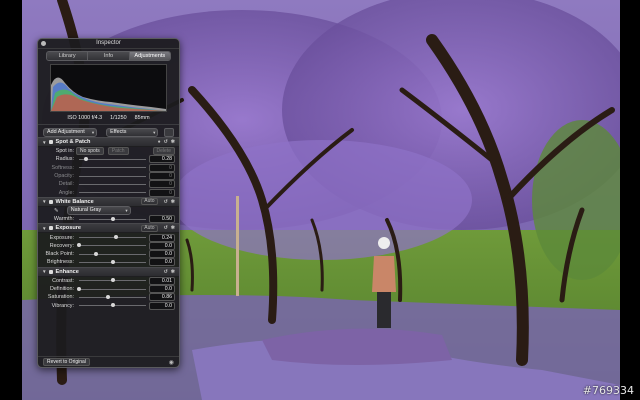 The width and height of the screenshot is (640, 400). I want to click on black-point-slider, so click(112, 253).